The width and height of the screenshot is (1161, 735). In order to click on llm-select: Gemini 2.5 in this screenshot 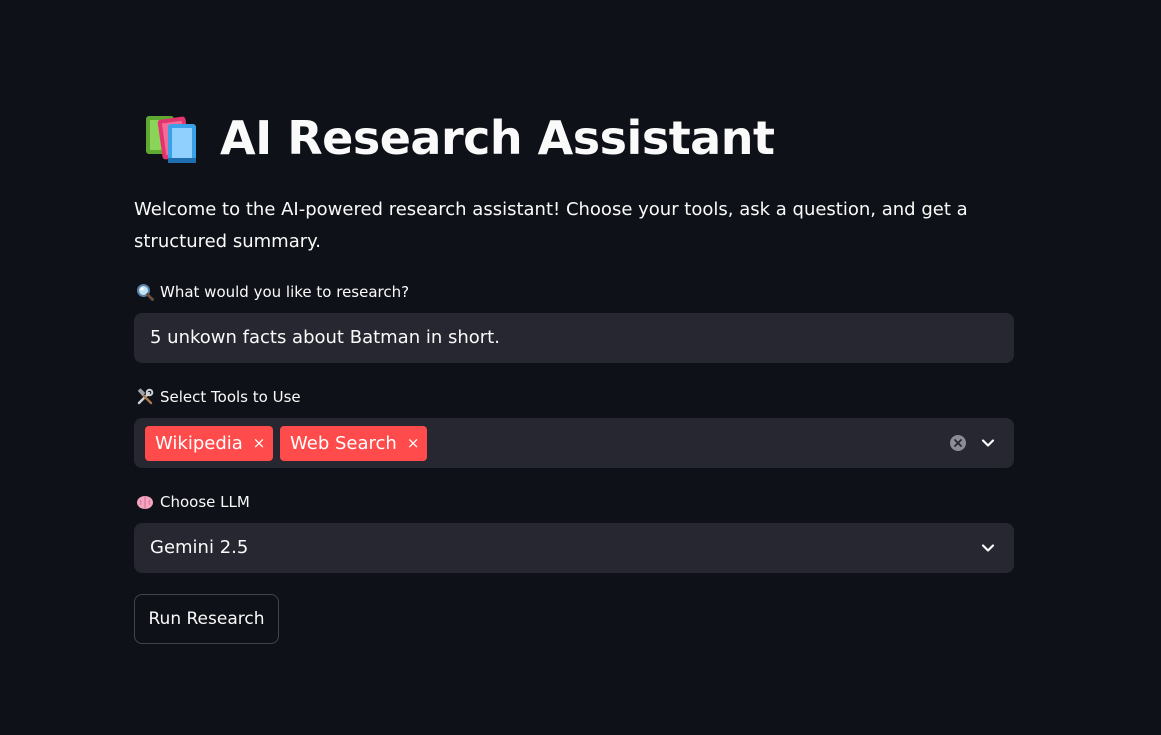, I will do `click(574, 548)`.